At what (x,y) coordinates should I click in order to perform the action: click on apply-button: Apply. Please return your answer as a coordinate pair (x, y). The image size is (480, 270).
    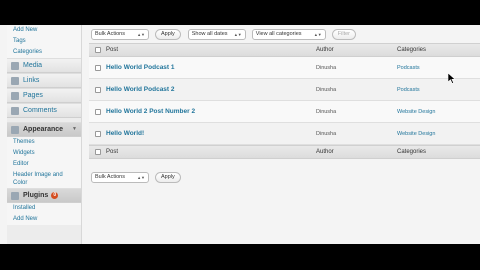
    Looking at the image, I should click on (168, 34).